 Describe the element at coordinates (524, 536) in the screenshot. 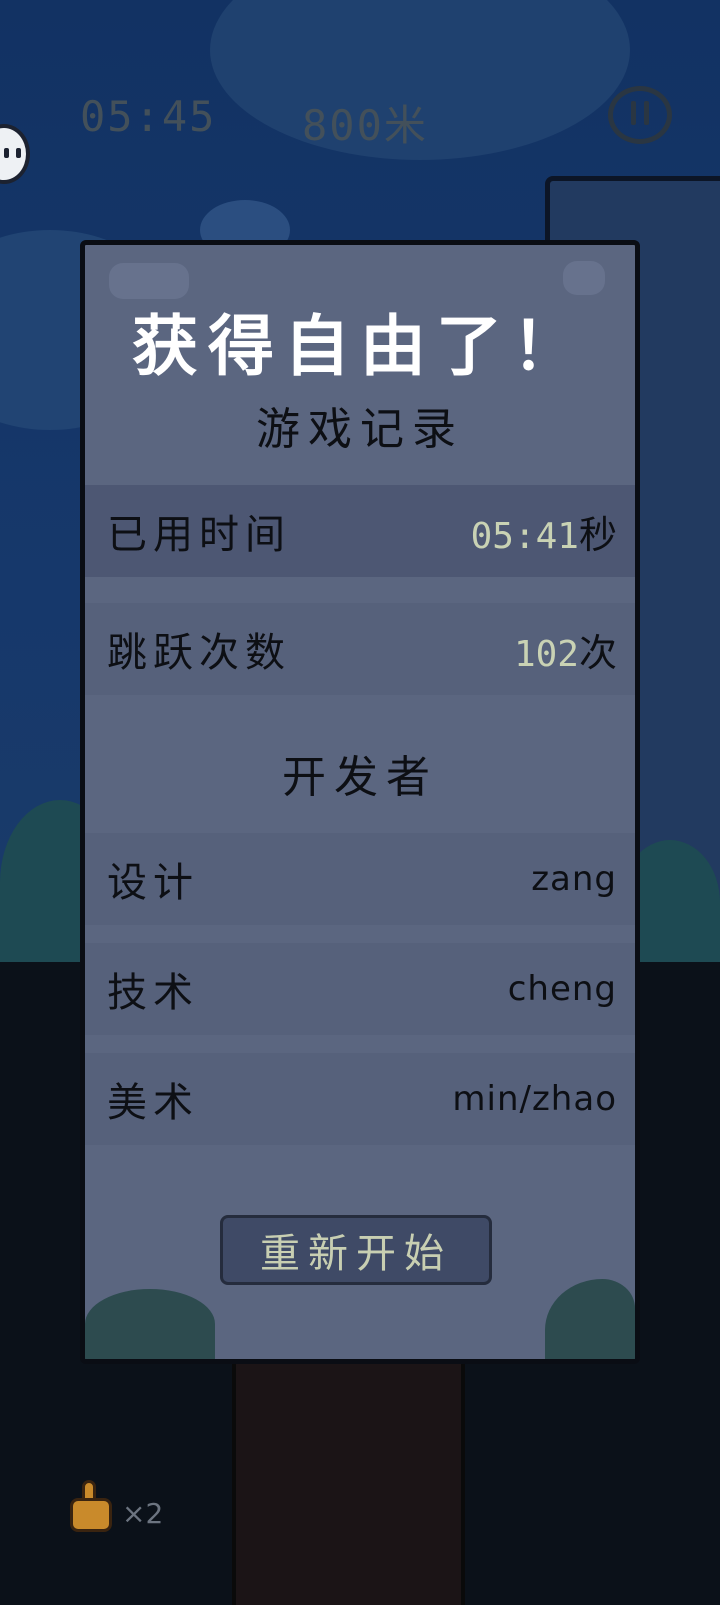

I see `stat-value: 05:41` at that location.